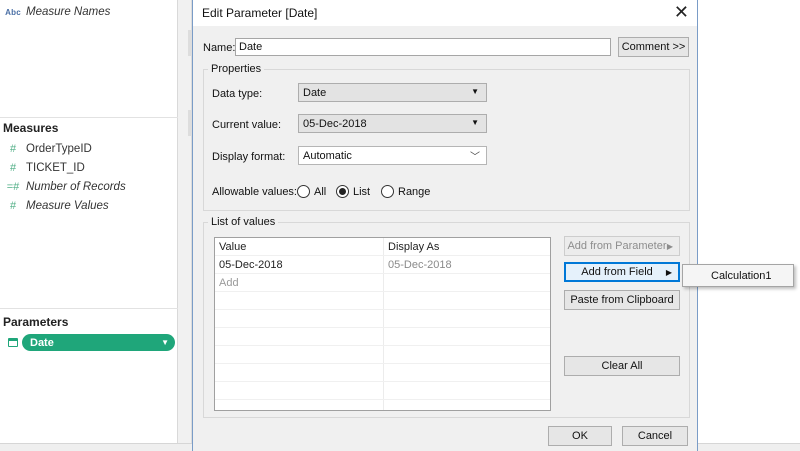 The height and width of the screenshot is (451, 800). I want to click on allowable-values-label: Allowable values:, so click(254, 192).